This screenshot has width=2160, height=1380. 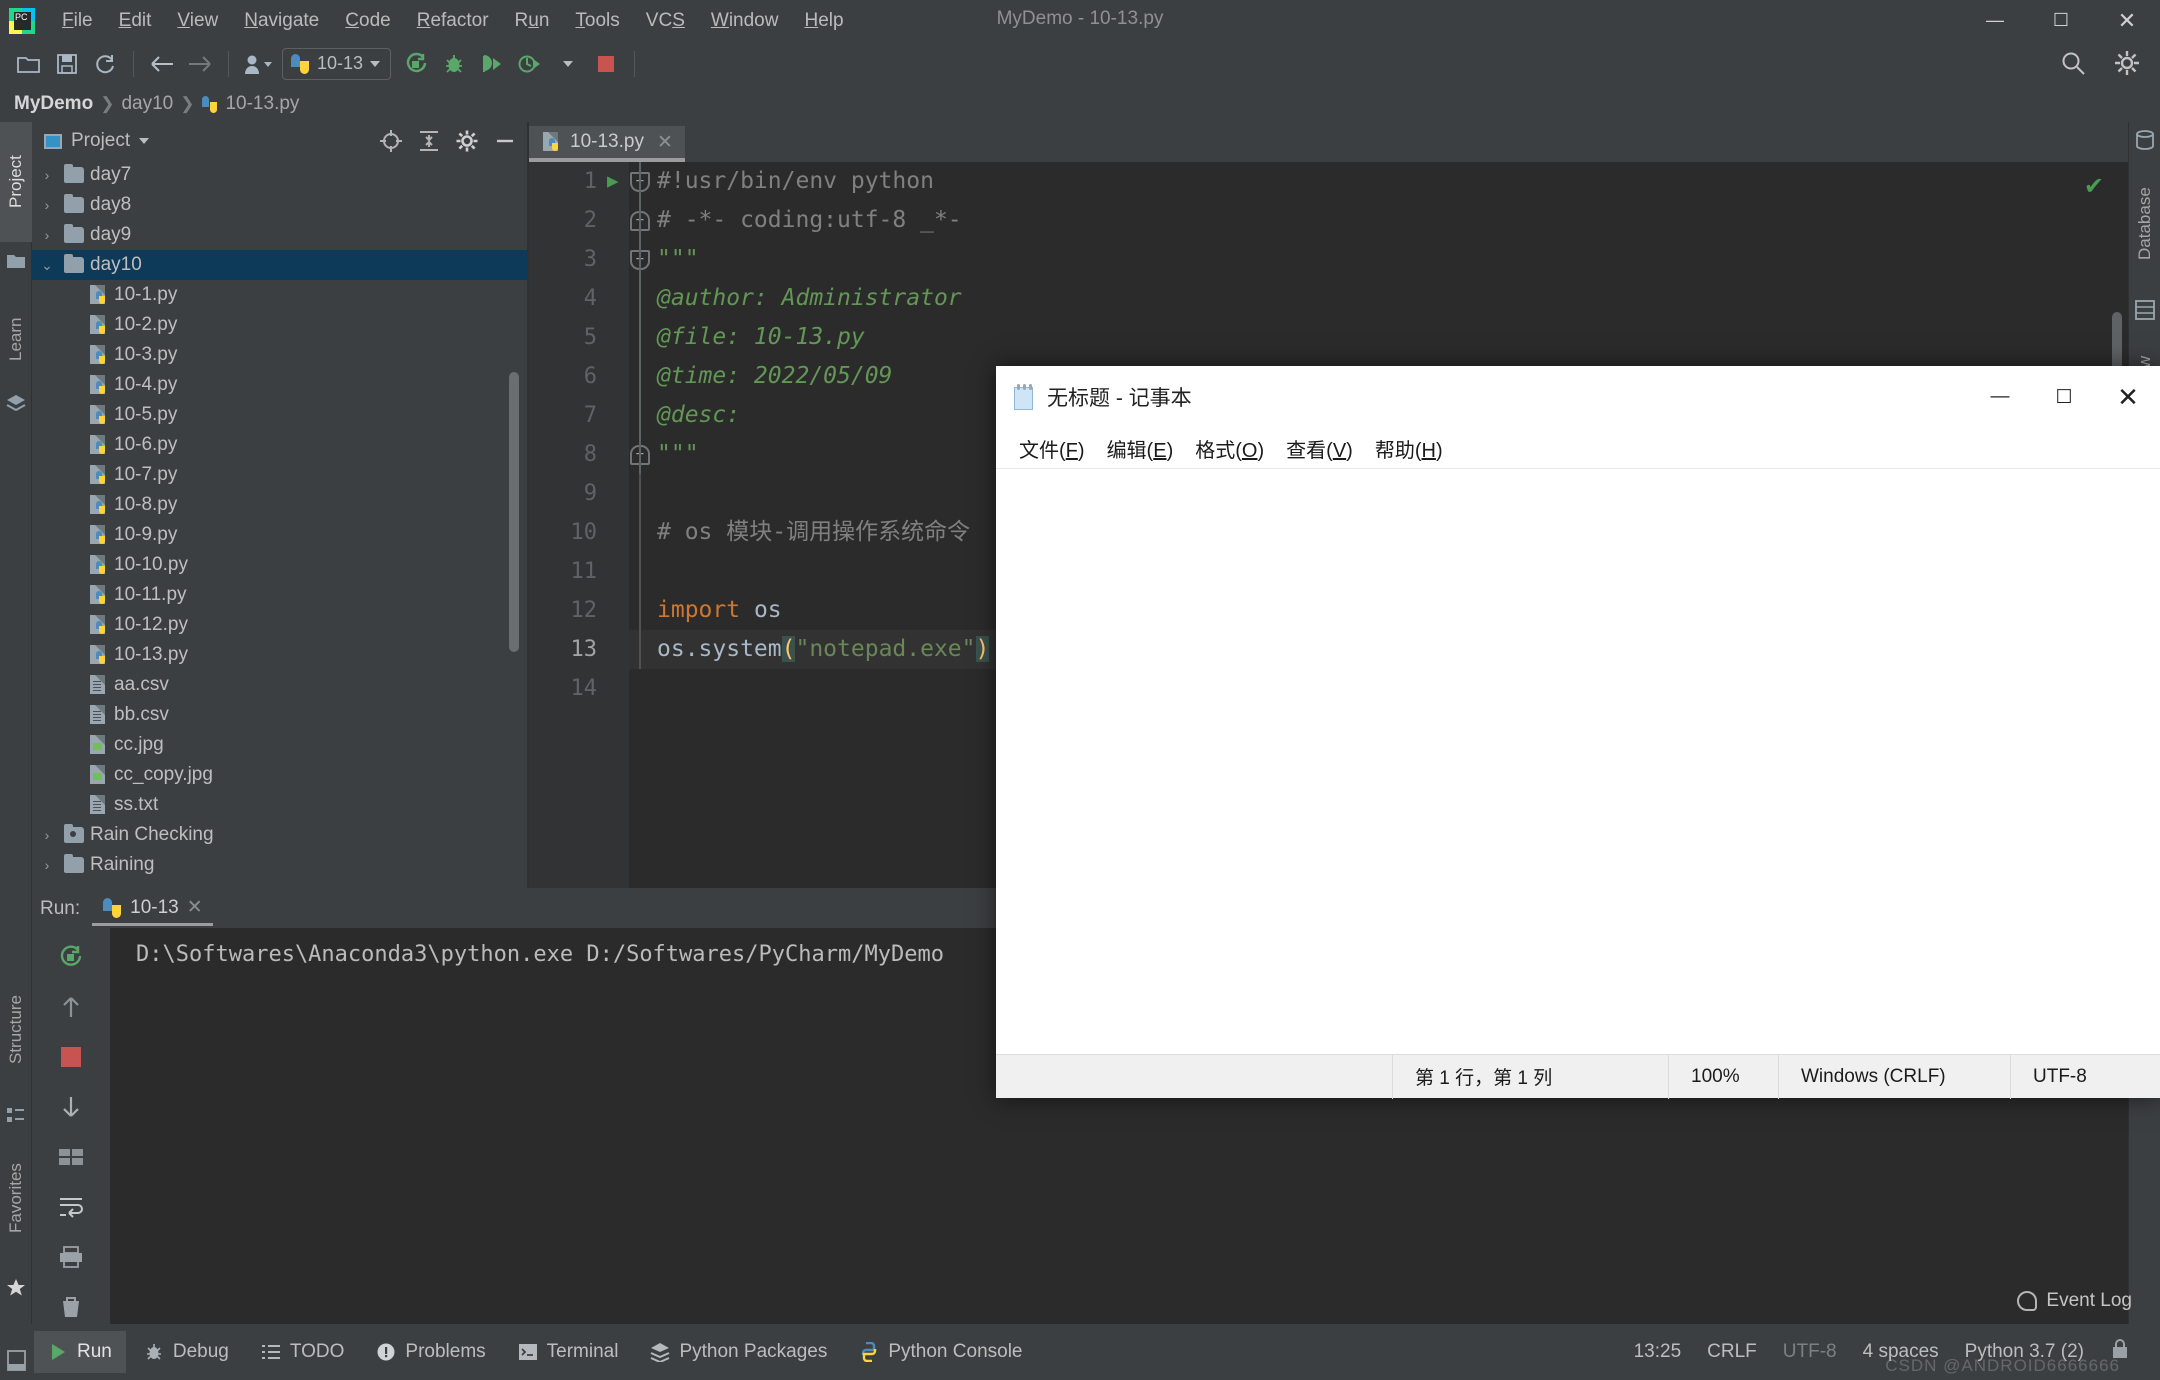 I want to click on interpreter: Python 3.7 (2), so click(x=2024, y=1352).